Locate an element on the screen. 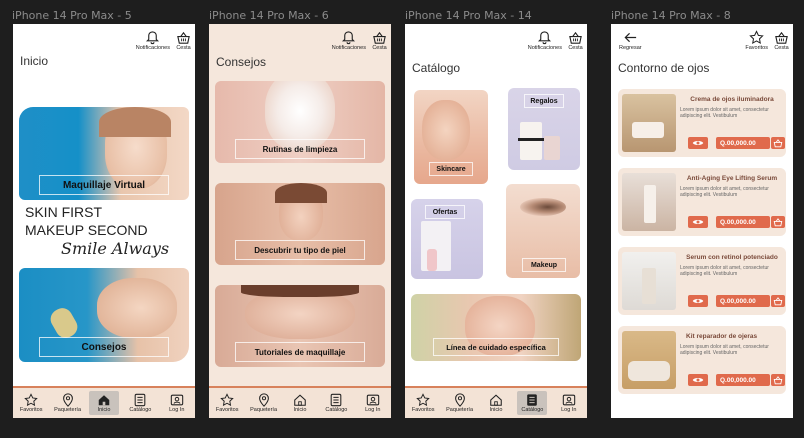  tip-card-label: Rutinas de limpieza is located at coordinates (300, 149).